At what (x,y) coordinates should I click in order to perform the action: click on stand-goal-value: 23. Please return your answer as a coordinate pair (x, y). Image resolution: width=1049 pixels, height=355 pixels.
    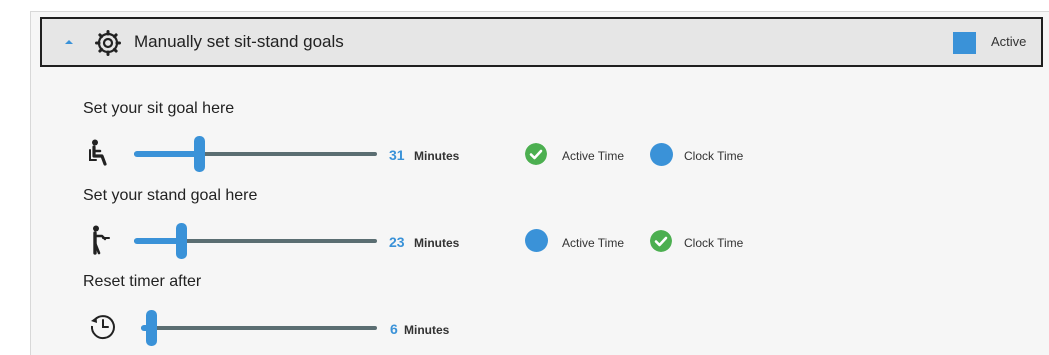
    Looking at the image, I should click on (397, 242).